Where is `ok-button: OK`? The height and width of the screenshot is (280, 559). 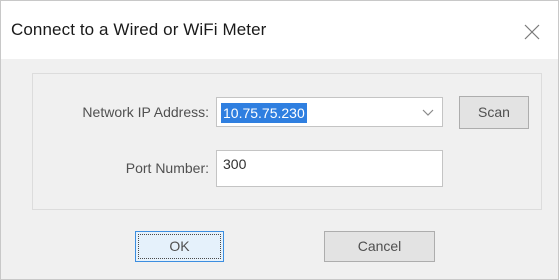 ok-button: OK is located at coordinates (179, 246).